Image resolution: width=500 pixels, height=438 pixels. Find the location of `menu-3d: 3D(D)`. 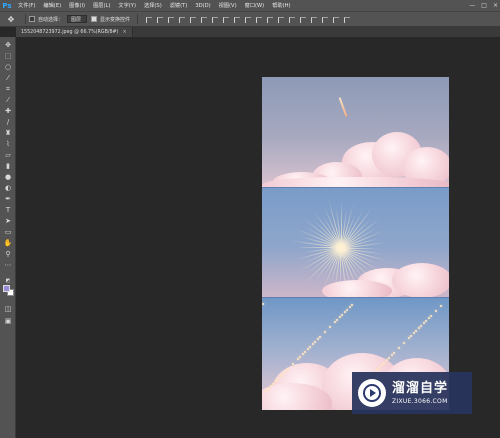

menu-3d: 3D(D) is located at coordinates (202, 6).